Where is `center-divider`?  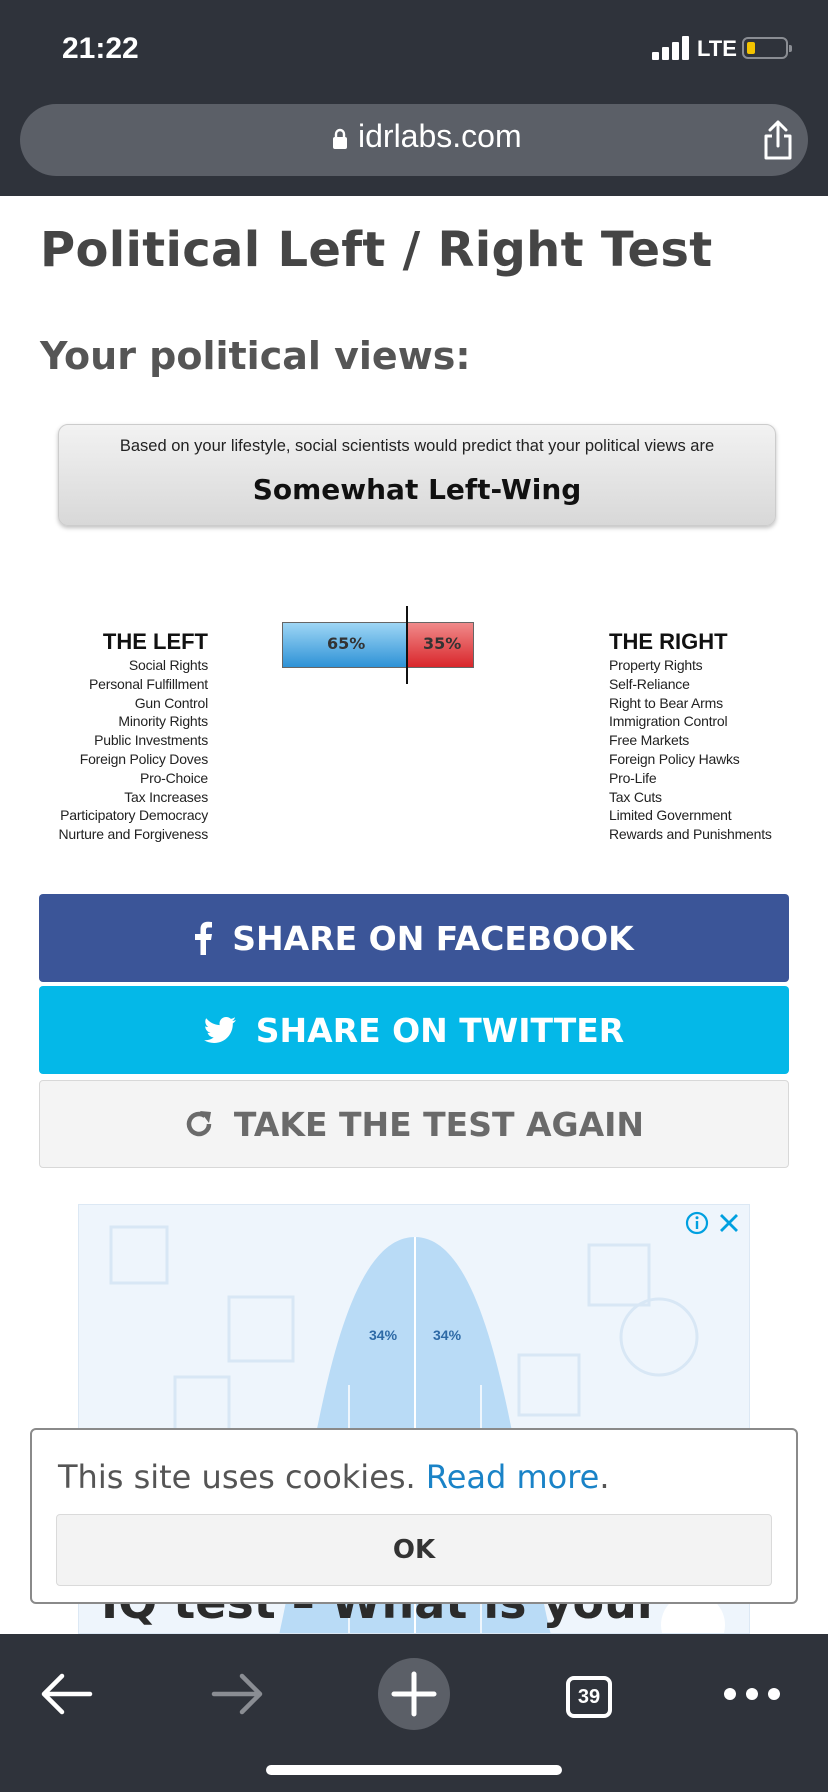
center-divider is located at coordinates (407, 645).